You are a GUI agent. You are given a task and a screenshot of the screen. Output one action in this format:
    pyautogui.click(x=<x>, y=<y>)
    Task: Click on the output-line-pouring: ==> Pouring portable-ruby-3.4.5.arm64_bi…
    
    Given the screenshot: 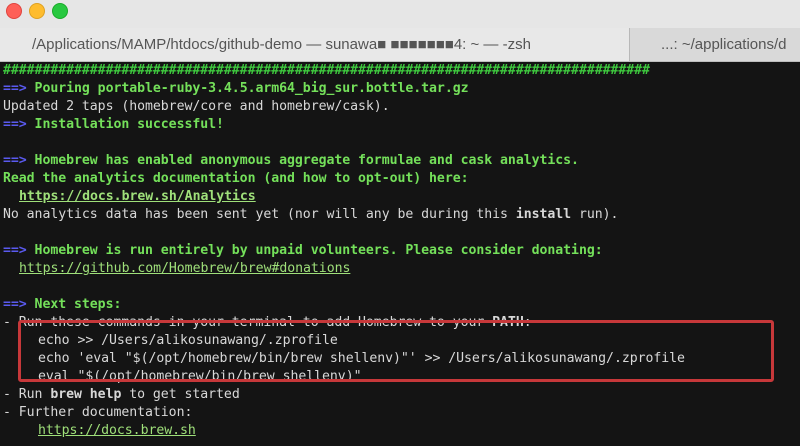 What is the action you would take?
    pyautogui.click(x=236, y=89)
    